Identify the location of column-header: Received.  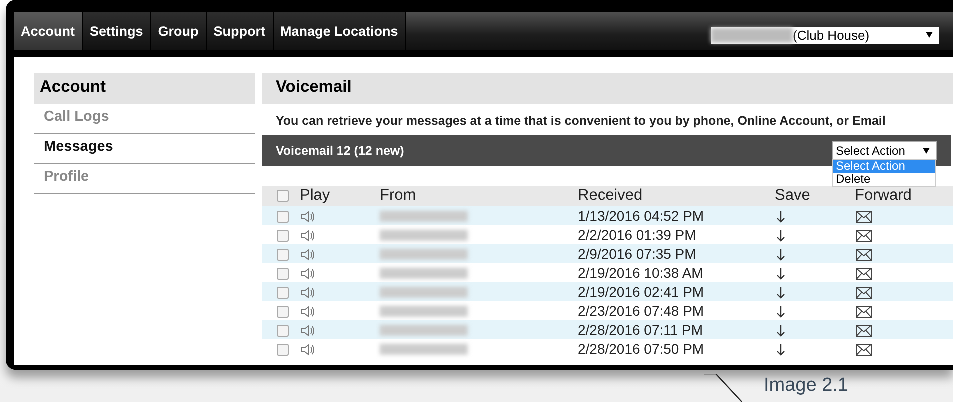
(610, 195).